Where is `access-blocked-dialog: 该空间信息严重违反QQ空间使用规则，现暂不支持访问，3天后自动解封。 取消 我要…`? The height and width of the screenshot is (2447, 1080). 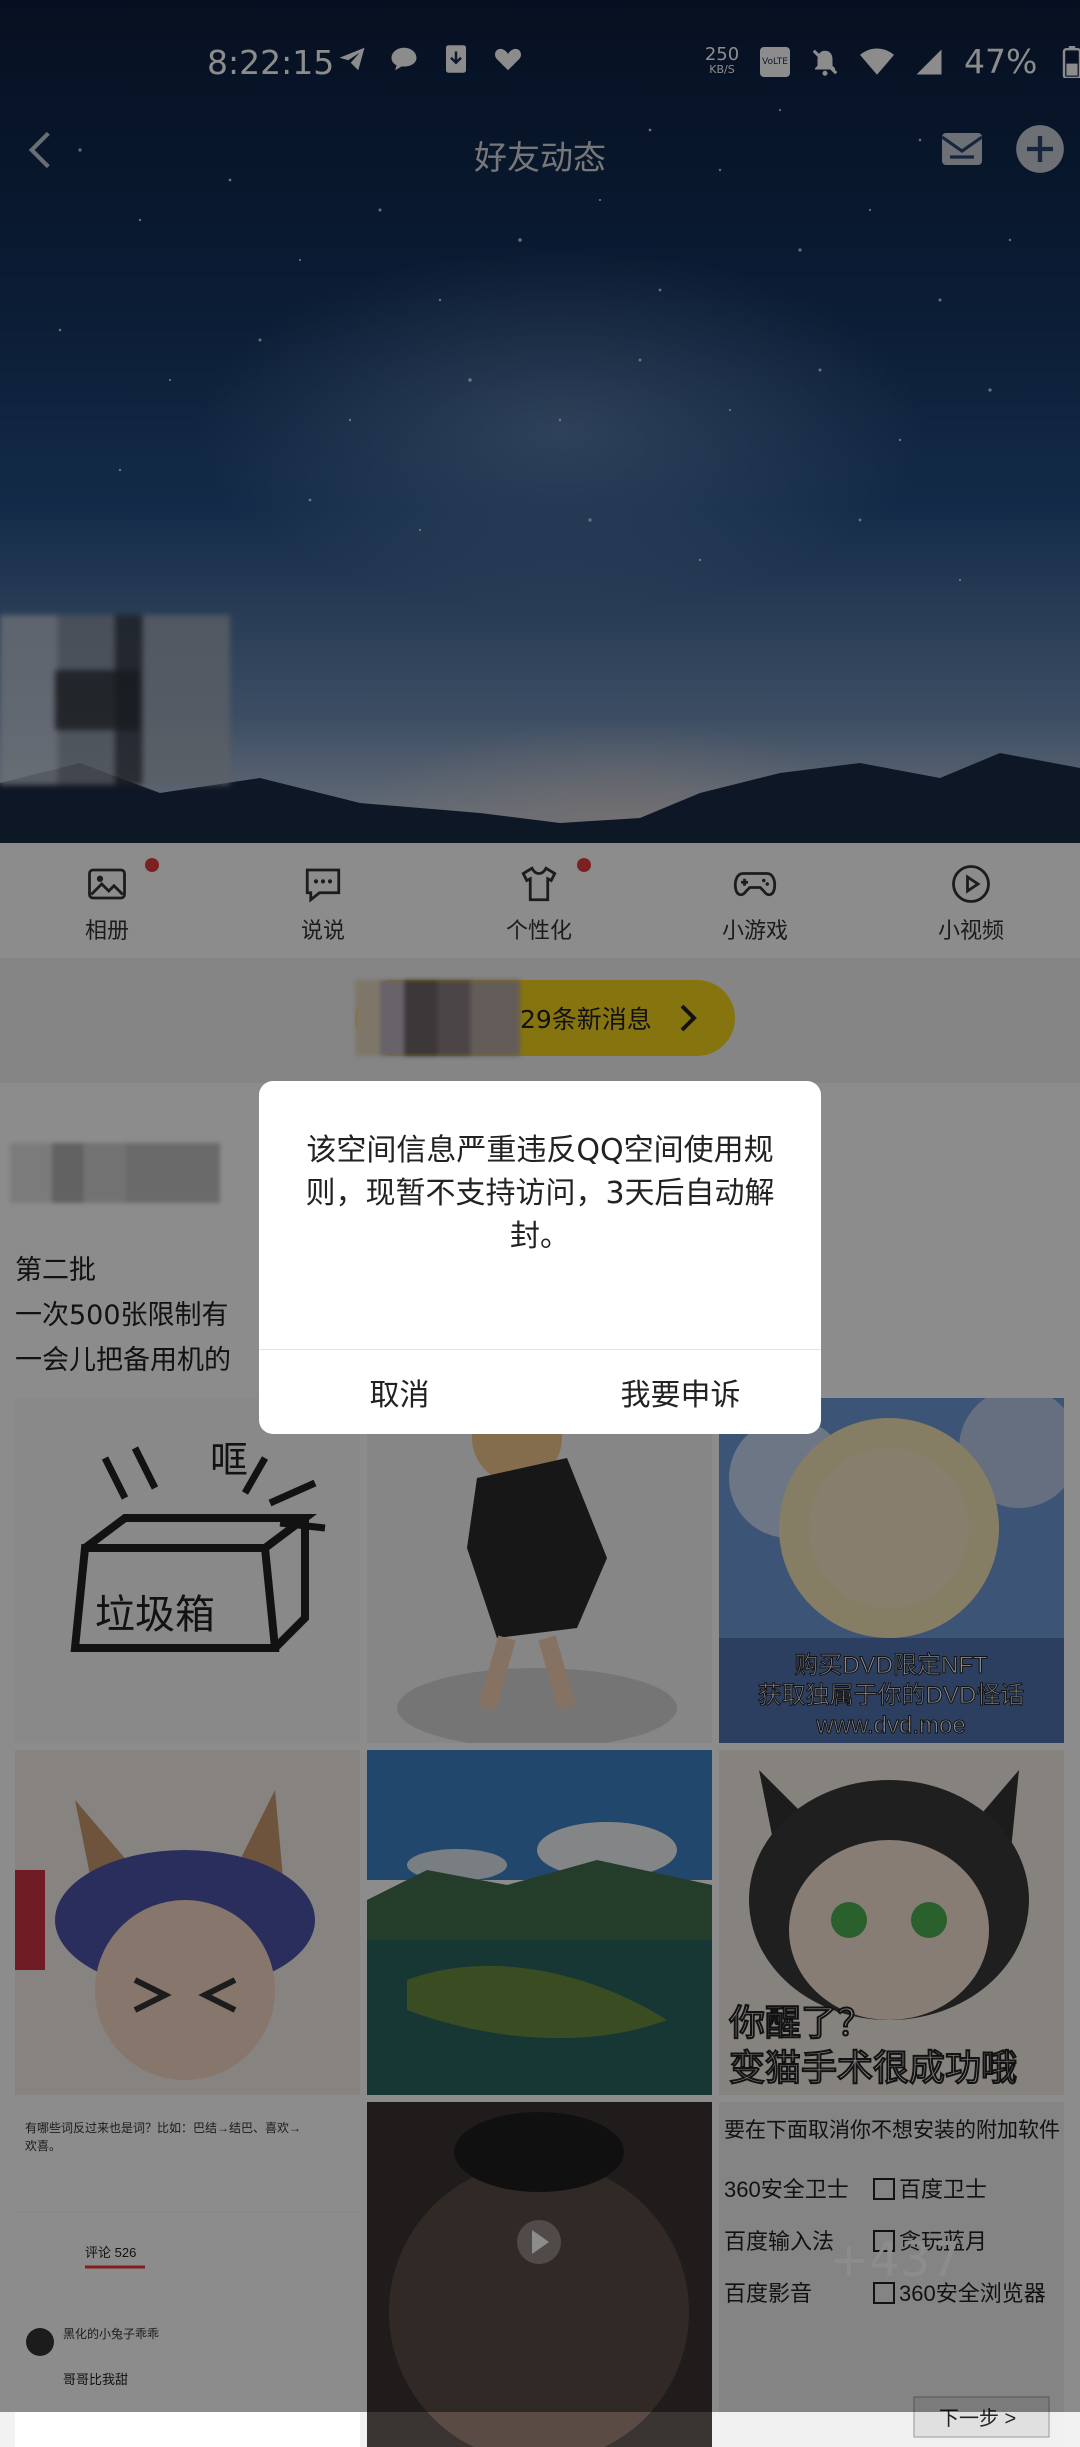
access-blocked-dialog: 该空间信息严重违反QQ空间使用规则，现暂不支持访问，3天后自动解封。 取消 我要… is located at coordinates (540, 1257).